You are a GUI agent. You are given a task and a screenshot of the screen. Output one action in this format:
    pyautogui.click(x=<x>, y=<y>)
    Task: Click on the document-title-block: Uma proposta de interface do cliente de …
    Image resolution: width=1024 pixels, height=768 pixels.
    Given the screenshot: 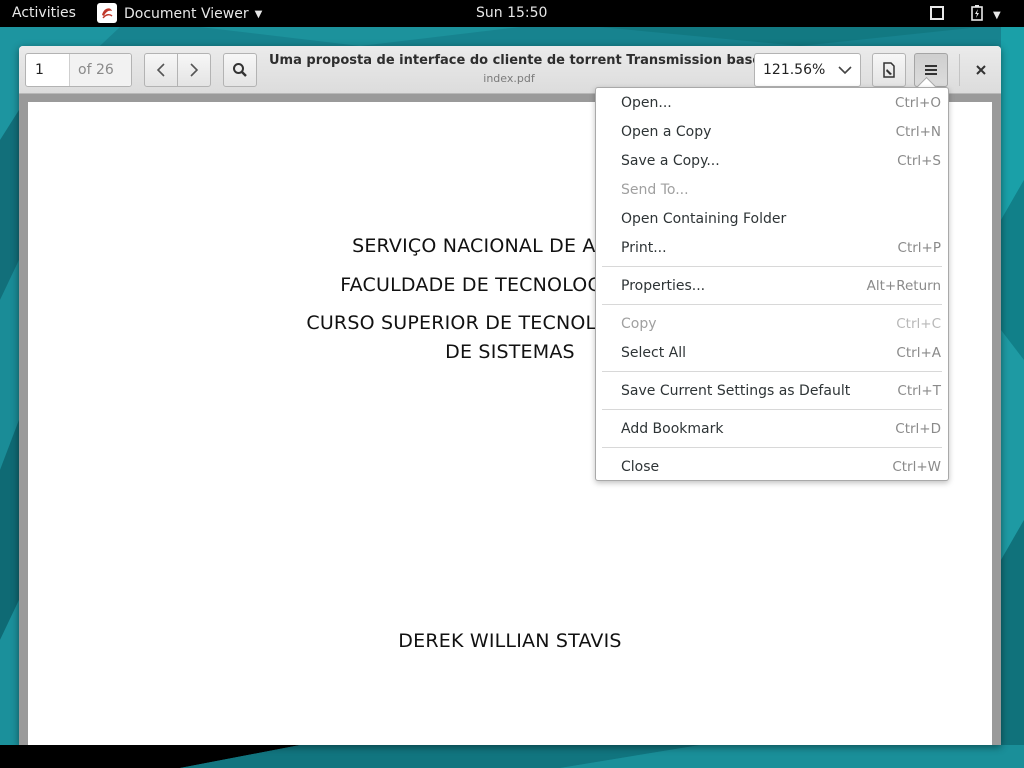 What is the action you would take?
    pyautogui.click(x=527, y=69)
    